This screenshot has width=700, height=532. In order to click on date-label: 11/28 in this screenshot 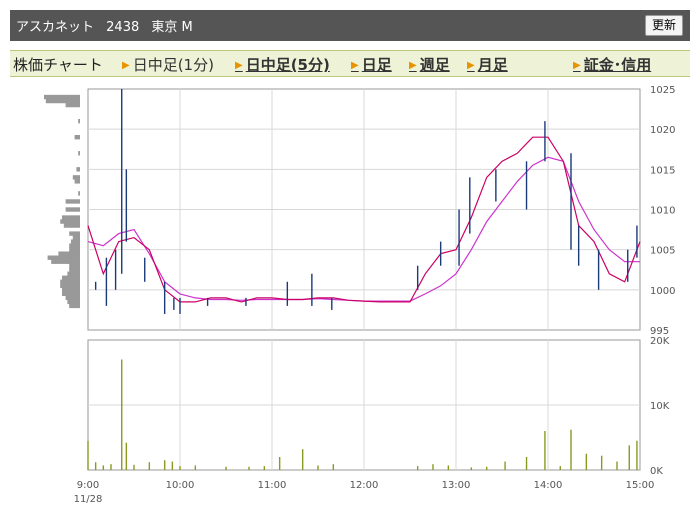, I will do `click(88, 499)`.